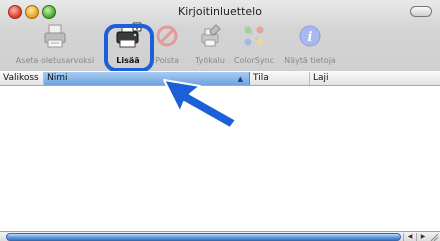  I want to click on toolbar-toggle-button, so click(421, 11).